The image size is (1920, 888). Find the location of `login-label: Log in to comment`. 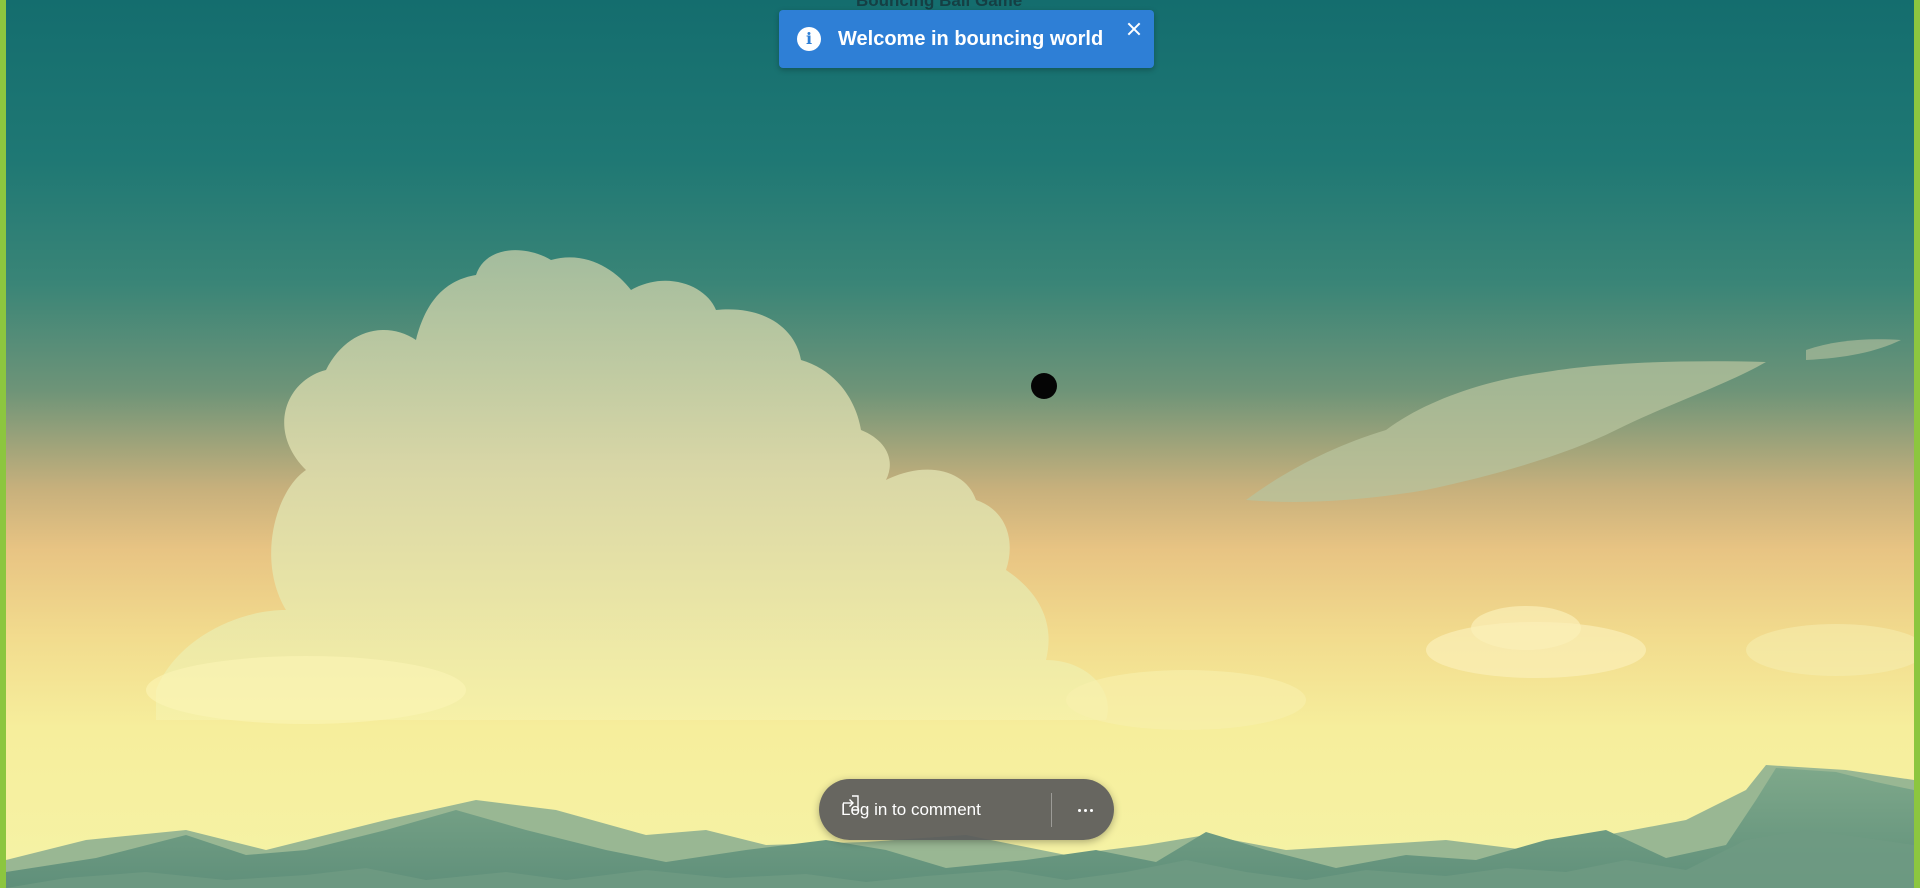

login-label: Log in to comment is located at coordinates (911, 809).